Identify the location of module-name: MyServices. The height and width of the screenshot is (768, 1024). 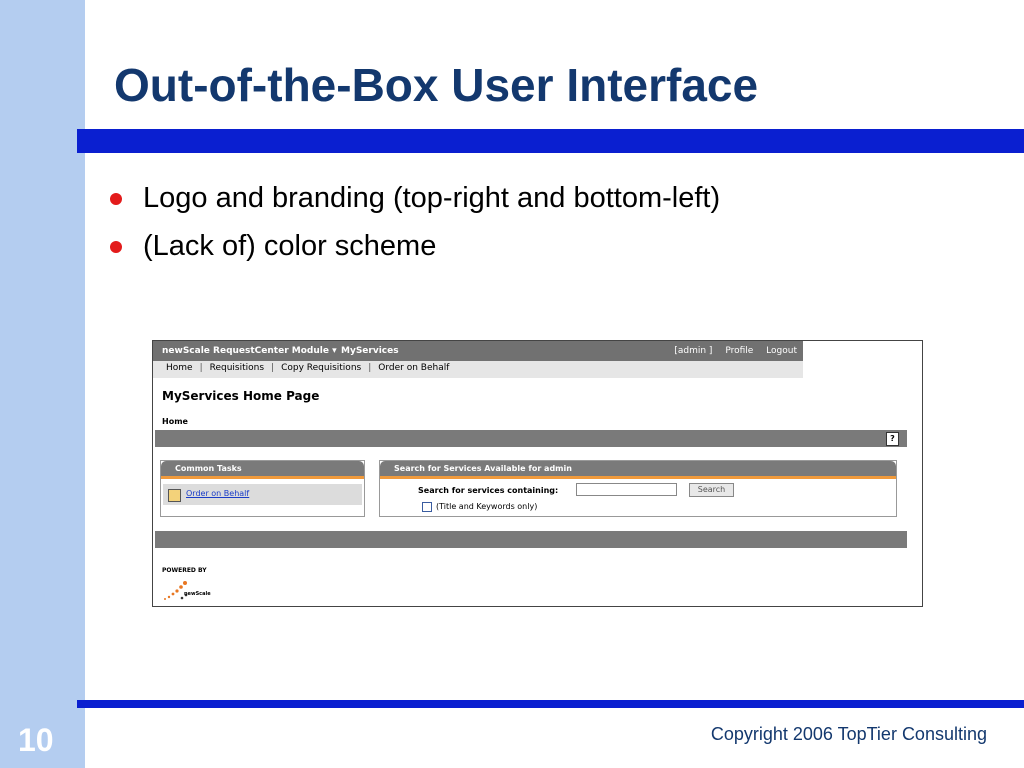
(370, 351).